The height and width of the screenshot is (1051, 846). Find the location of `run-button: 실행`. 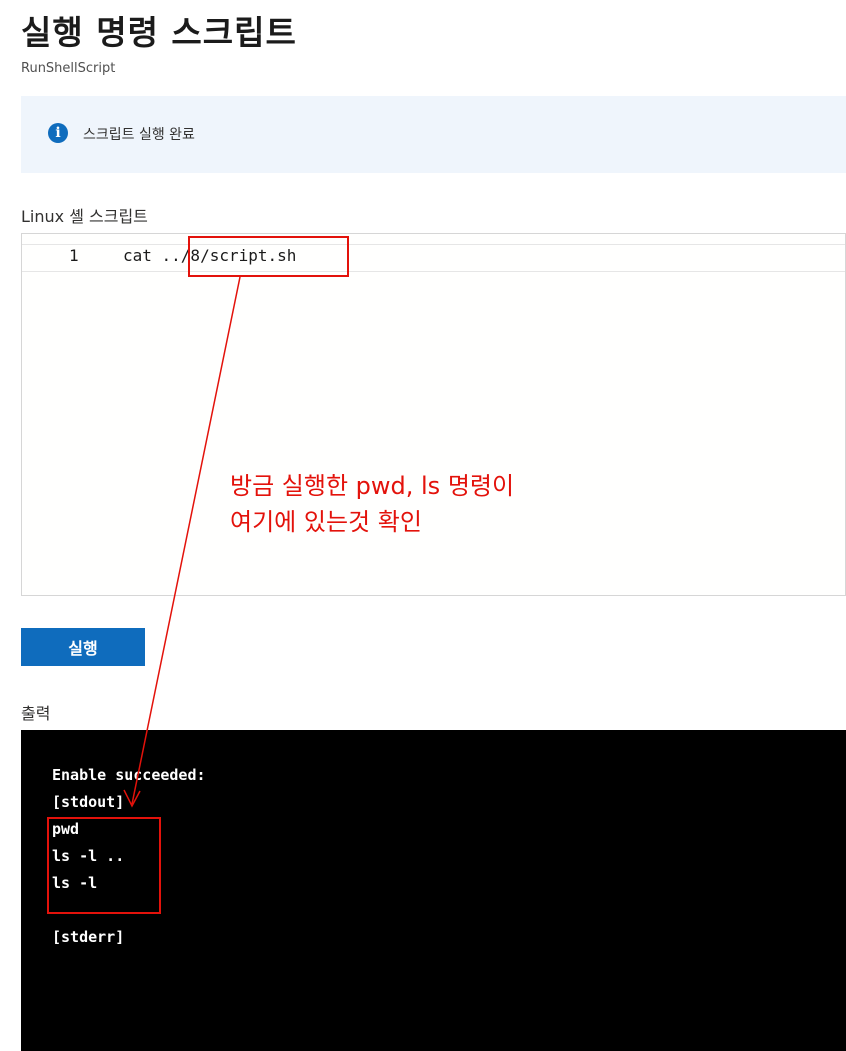

run-button: 실행 is located at coordinates (83, 647).